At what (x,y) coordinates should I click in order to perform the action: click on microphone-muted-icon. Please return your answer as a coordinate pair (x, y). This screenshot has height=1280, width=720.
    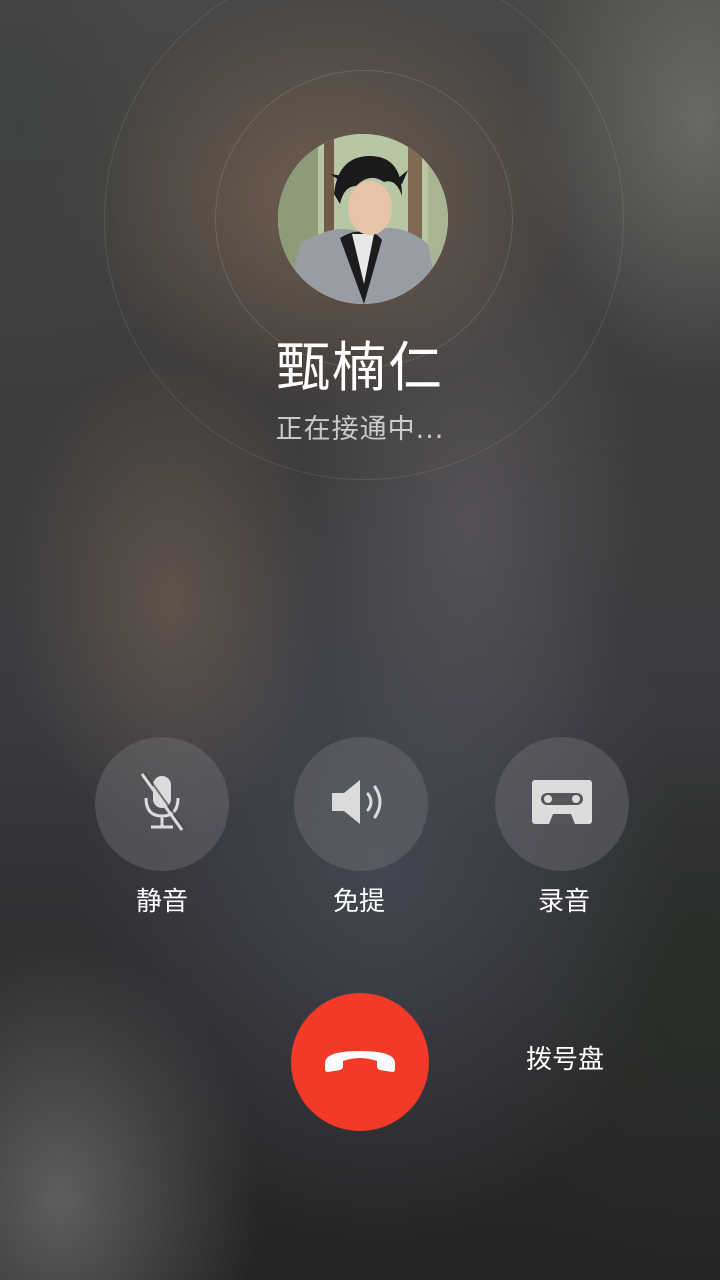
    Looking at the image, I should click on (162, 804).